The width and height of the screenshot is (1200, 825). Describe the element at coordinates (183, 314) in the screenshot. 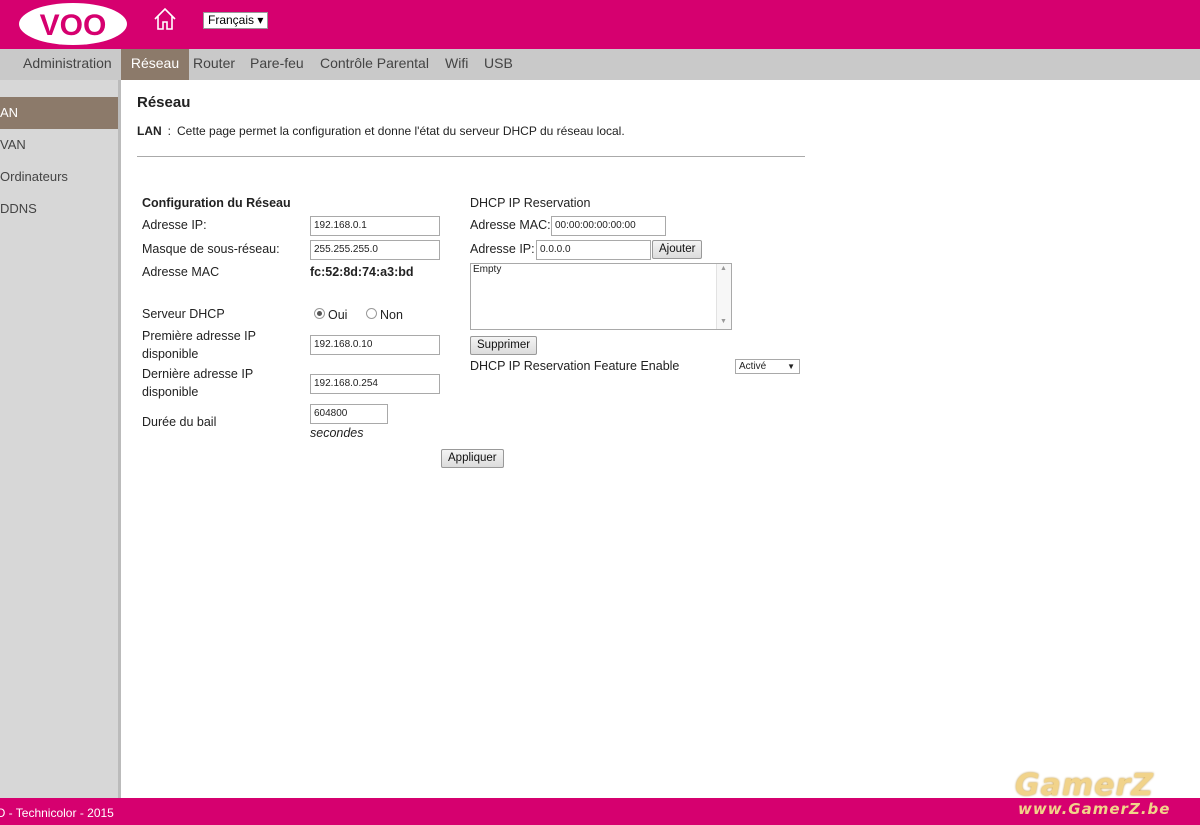

I see `dhcp-server-label: Serveur DHCP` at that location.